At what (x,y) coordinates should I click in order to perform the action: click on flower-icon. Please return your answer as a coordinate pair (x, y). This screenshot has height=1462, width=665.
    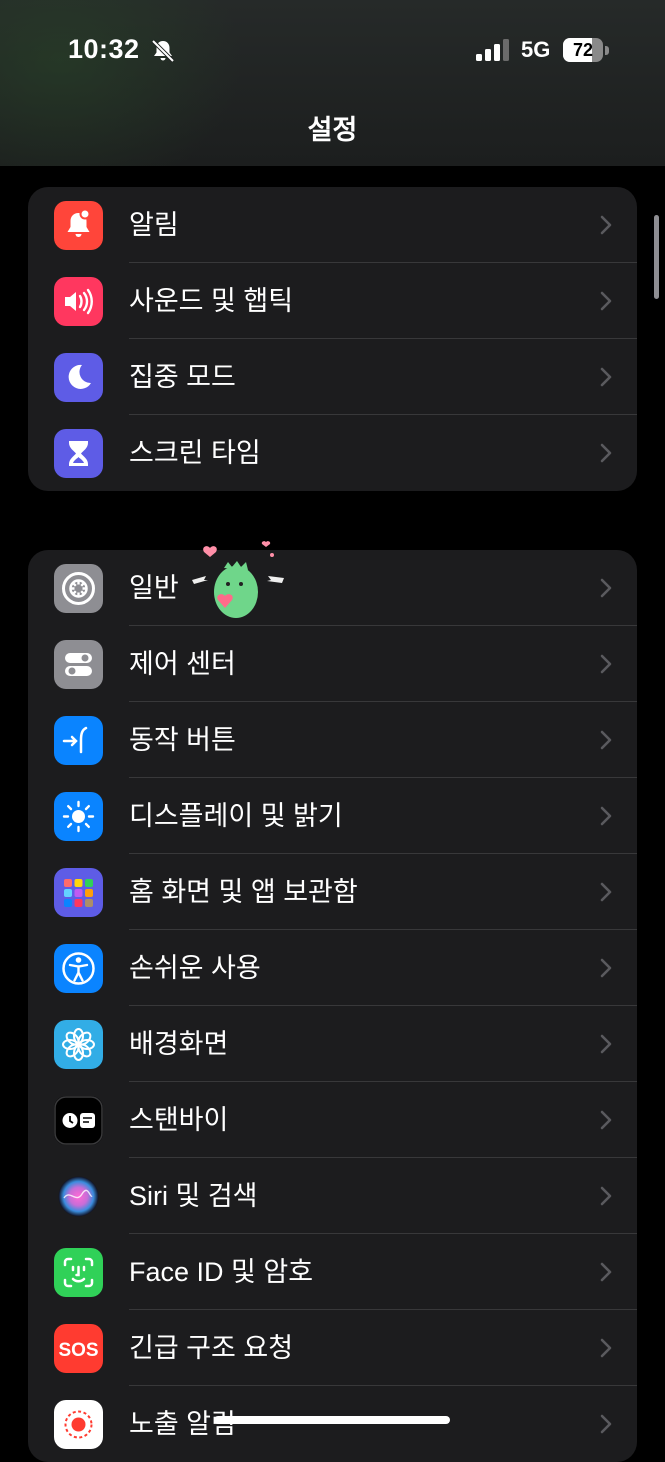
    Looking at the image, I should click on (78, 1044).